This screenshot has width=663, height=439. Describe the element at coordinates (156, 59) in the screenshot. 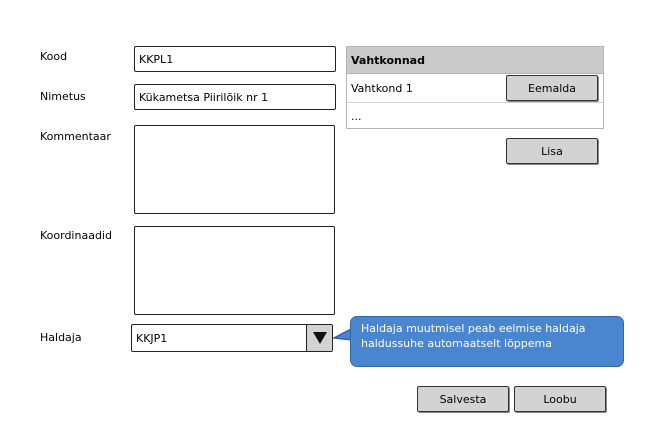

I see `kood-value: KKPL1` at that location.